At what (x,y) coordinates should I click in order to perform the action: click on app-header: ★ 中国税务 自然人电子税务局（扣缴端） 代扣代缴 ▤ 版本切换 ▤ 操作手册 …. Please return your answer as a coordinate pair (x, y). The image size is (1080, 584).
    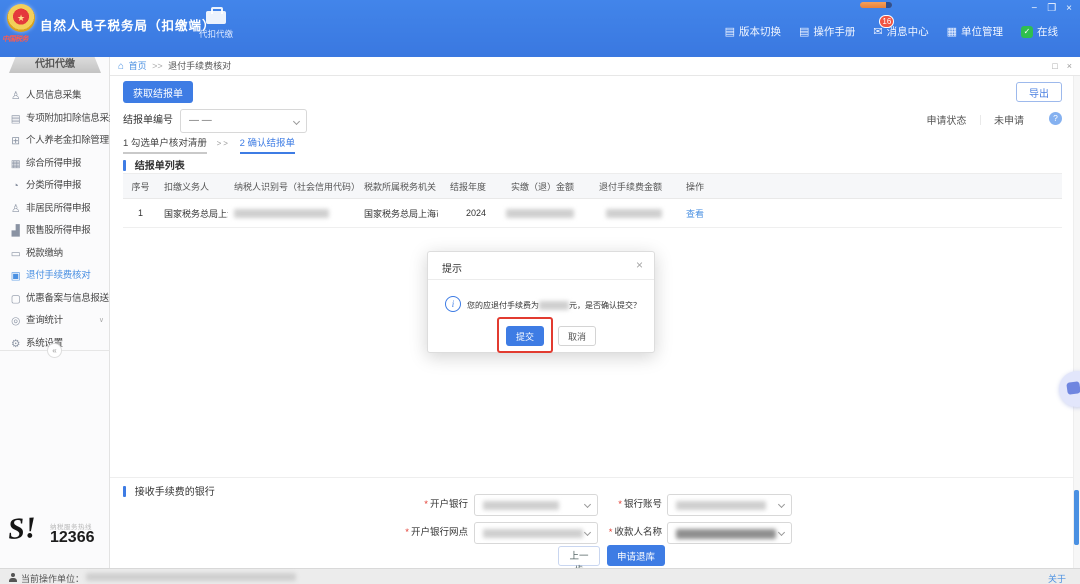
    Looking at the image, I should click on (540, 28).